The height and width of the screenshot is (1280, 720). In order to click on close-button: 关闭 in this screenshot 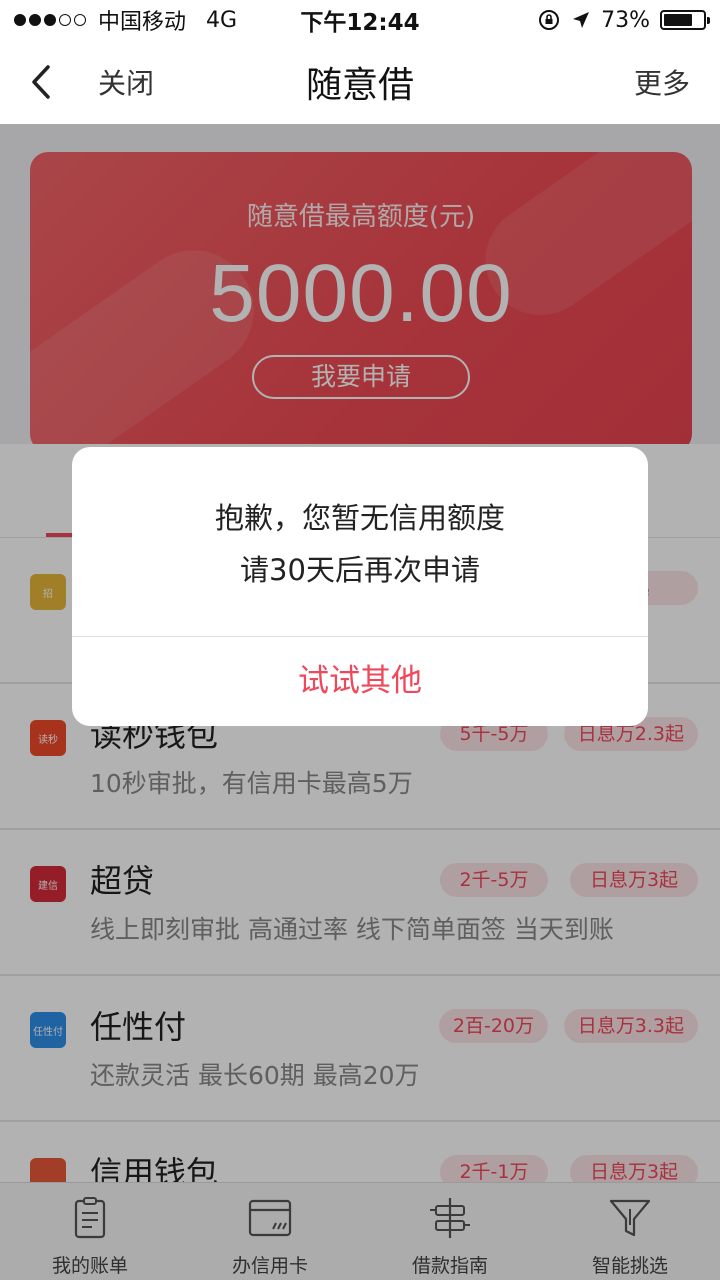, I will do `click(126, 82)`.